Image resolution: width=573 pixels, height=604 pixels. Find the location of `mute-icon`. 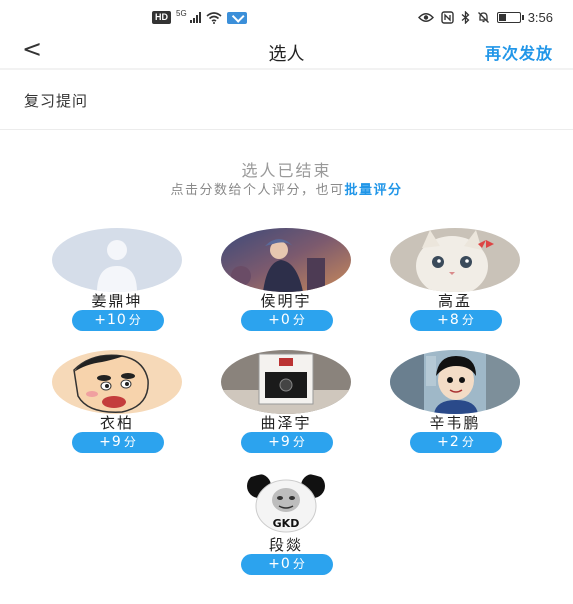

mute-icon is located at coordinates (483, 17).